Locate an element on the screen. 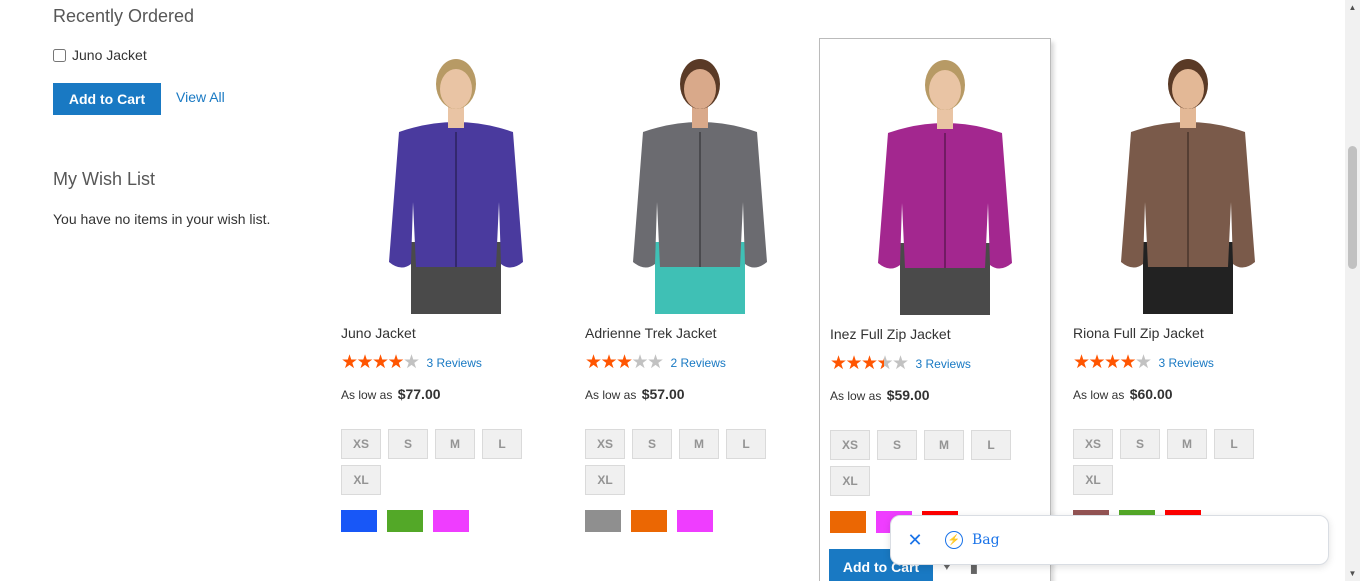 The width and height of the screenshot is (1360, 581). scroll-up-arrow-icon: ▲ is located at coordinates (1352, 7).